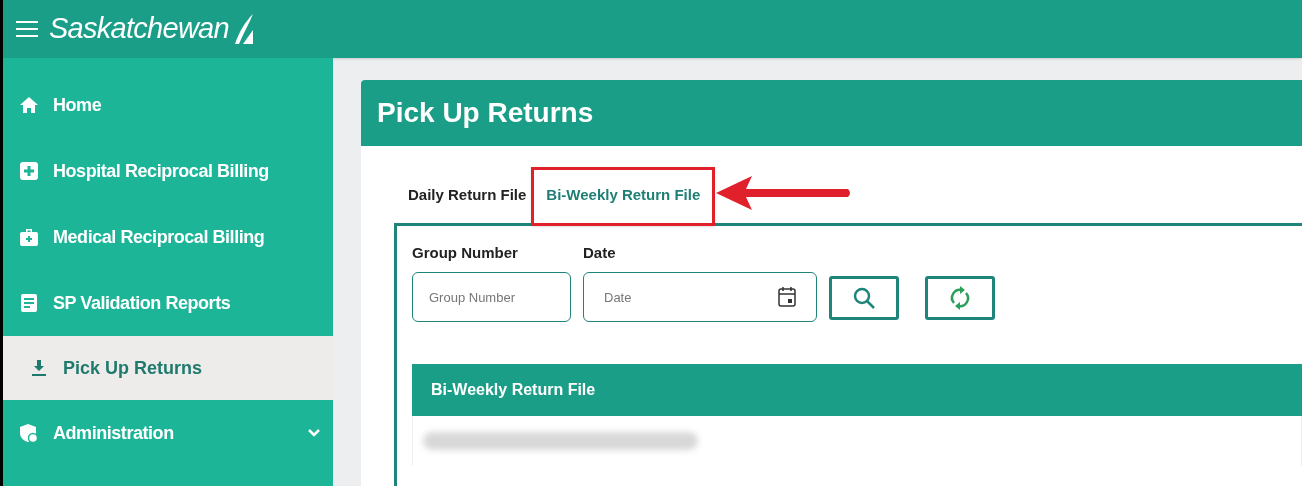 This screenshot has width=1302, height=486. Describe the element at coordinates (139, 29) in the screenshot. I see `logo-text: Saskatchewan` at that location.